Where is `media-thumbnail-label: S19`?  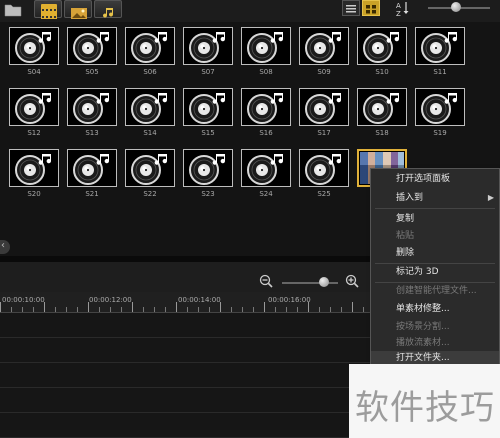 media-thumbnail-label: S19 is located at coordinates (440, 133).